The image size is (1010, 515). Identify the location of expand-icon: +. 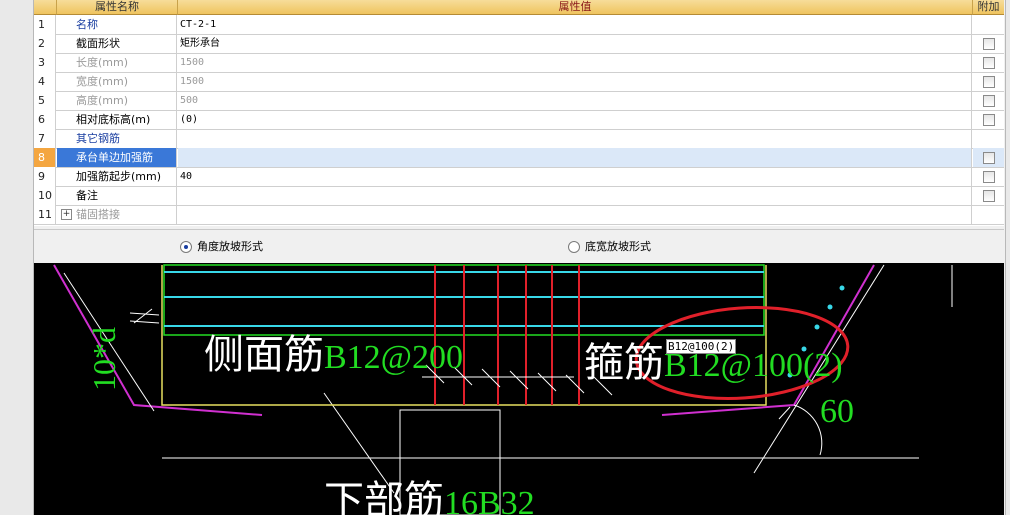
(66, 214).